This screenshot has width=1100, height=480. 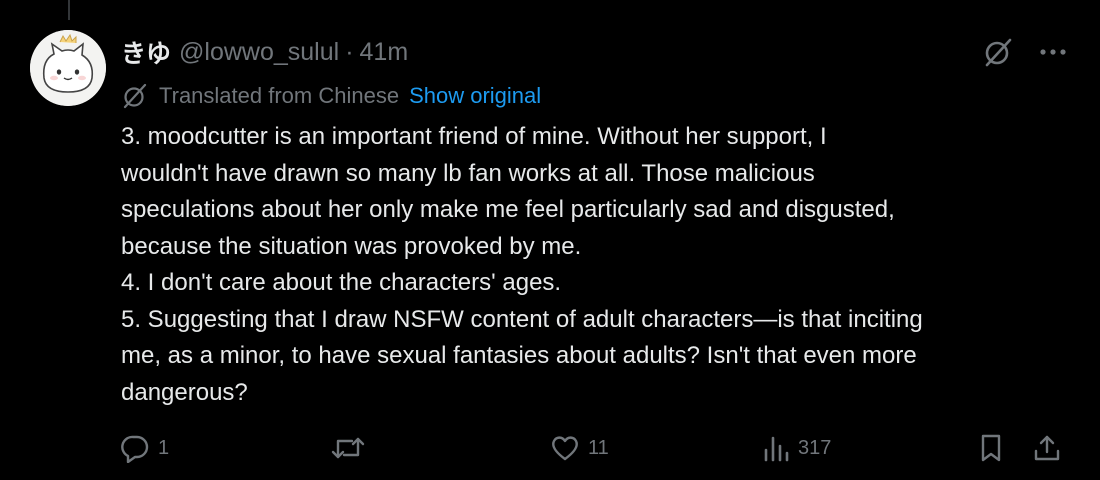 I want to click on tweet-top-actions, so click(x=1024, y=52).